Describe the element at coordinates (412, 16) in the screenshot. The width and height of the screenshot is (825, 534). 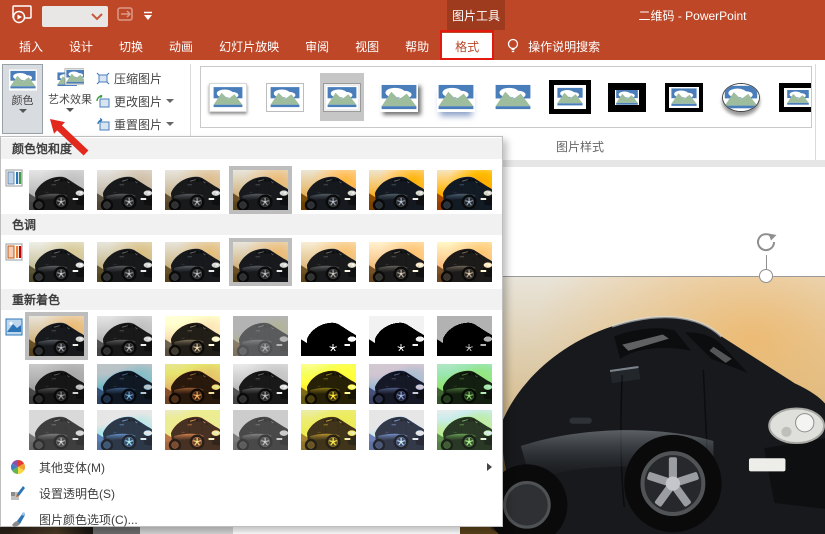
I see `title-bar: 图片工具 二维码 - PowerPoint` at that location.